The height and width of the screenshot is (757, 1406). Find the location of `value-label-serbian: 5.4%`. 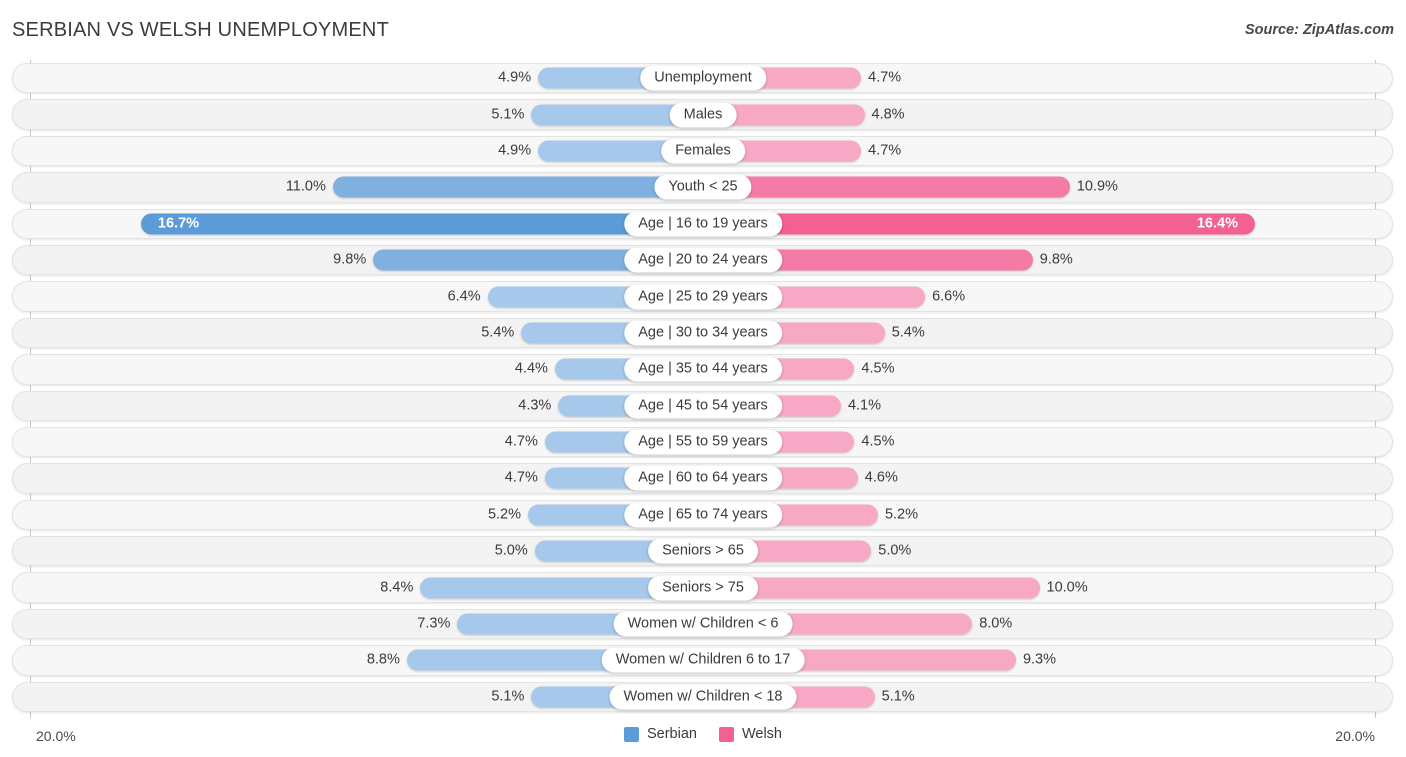

value-label-serbian: 5.4% is located at coordinates (498, 332).